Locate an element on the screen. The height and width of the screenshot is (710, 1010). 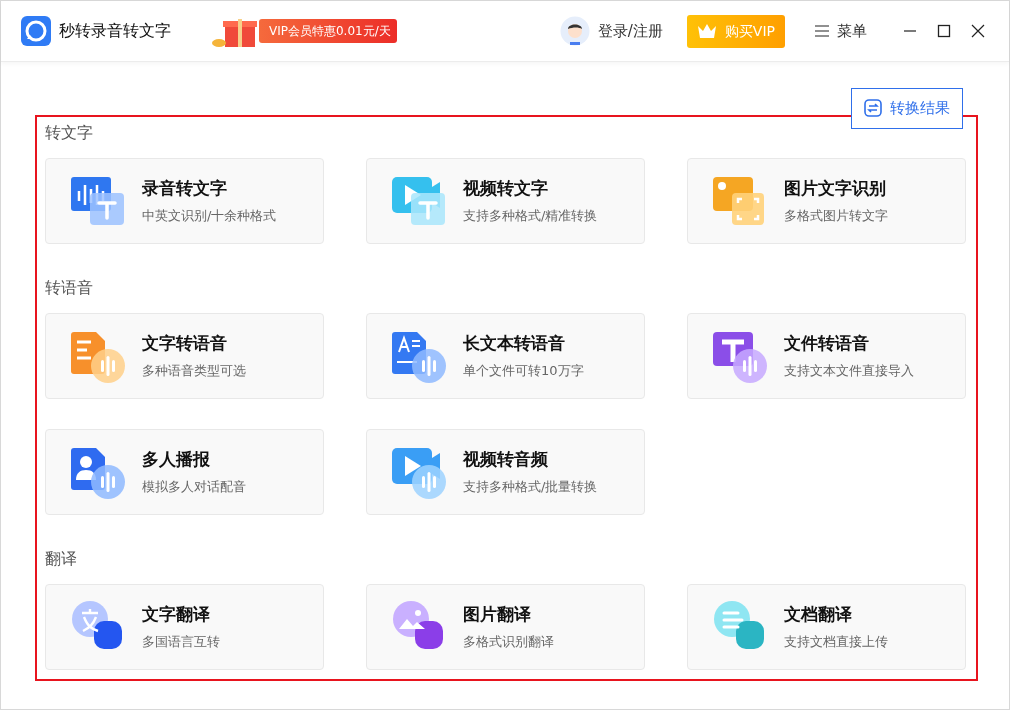
crown-icon is located at coordinates (706, 31).